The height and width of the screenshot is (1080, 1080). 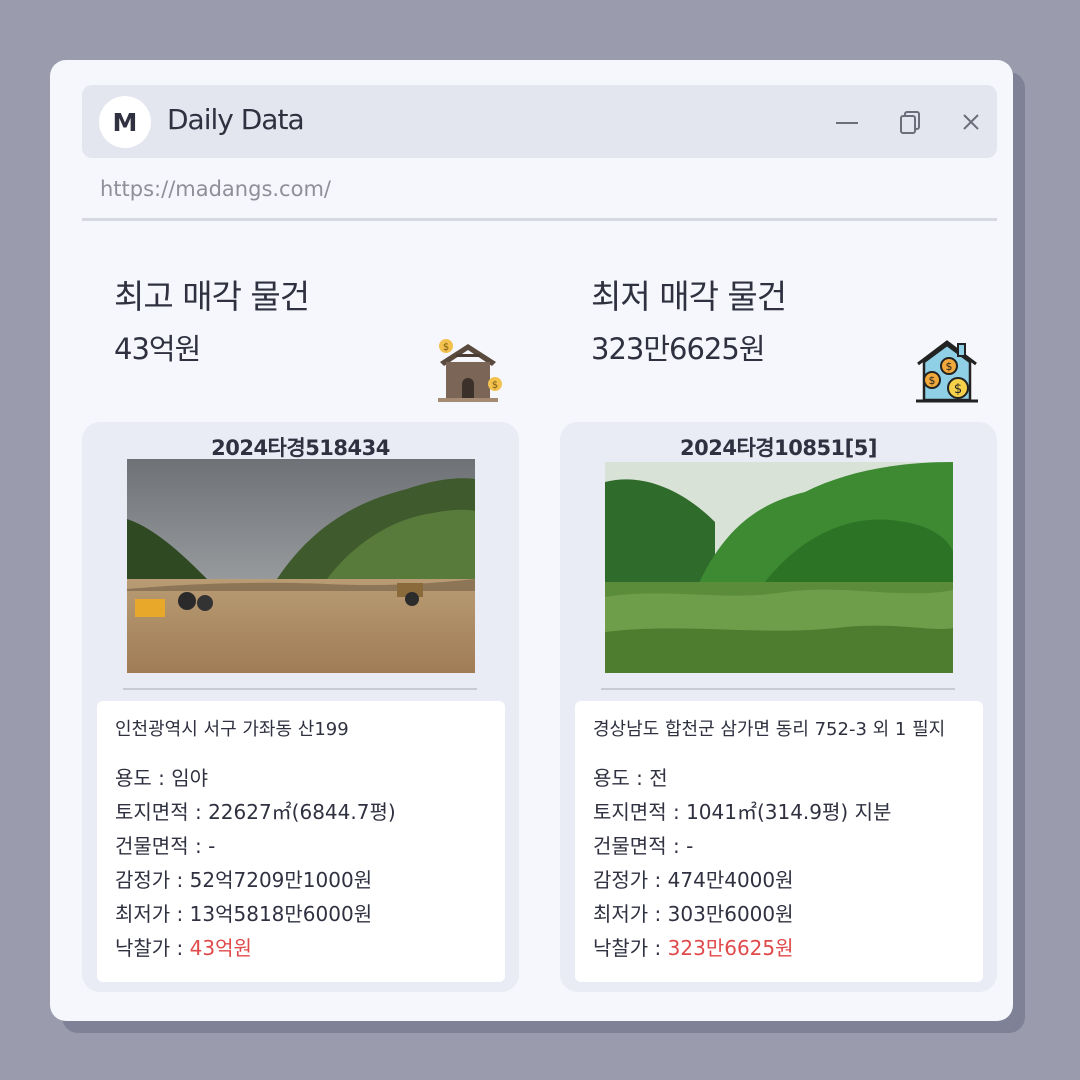 What do you see at coordinates (236, 119) in the screenshot?
I see `app-title: Daily Data` at bounding box center [236, 119].